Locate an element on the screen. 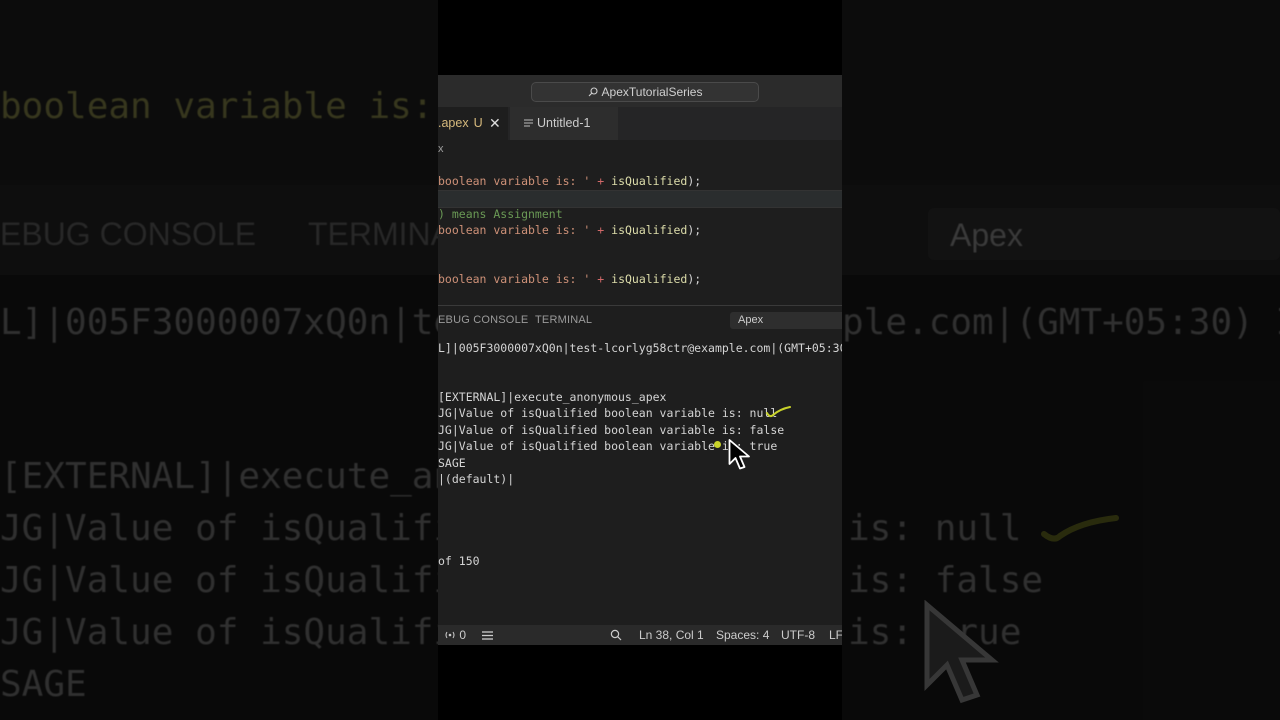 Image resolution: width=1280 pixels, height=720 pixels. tab-label: .apex is located at coordinates (453, 123).